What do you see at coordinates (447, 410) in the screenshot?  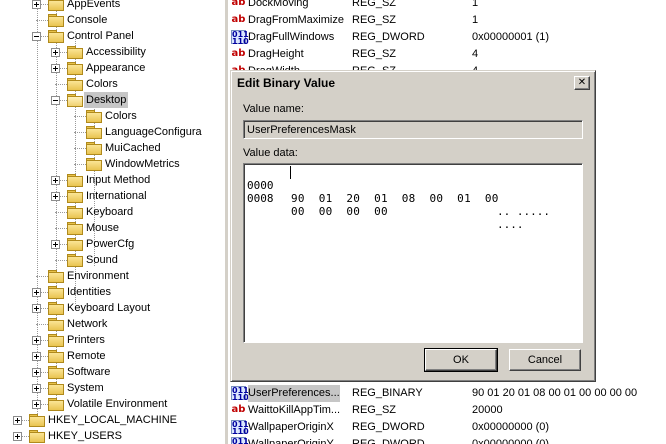 I see `value-row: ab WaittoKillAppTim... REG_SZ 20000` at bounding box center [447, 410].